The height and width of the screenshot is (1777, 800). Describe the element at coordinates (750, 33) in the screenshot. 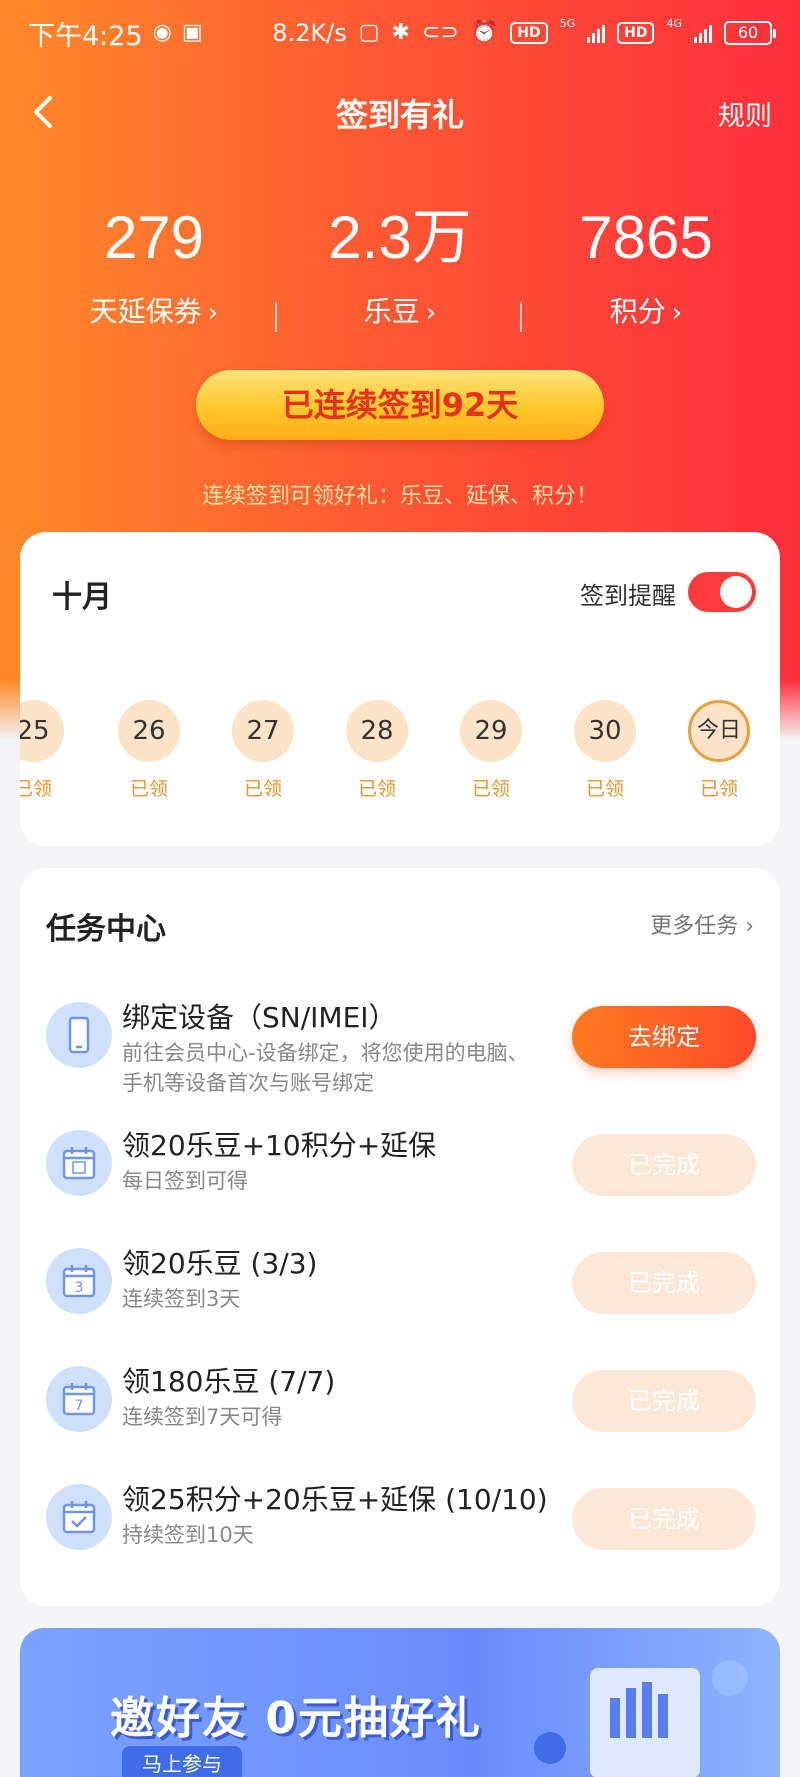

I see `battery-icon: 60` at that location.